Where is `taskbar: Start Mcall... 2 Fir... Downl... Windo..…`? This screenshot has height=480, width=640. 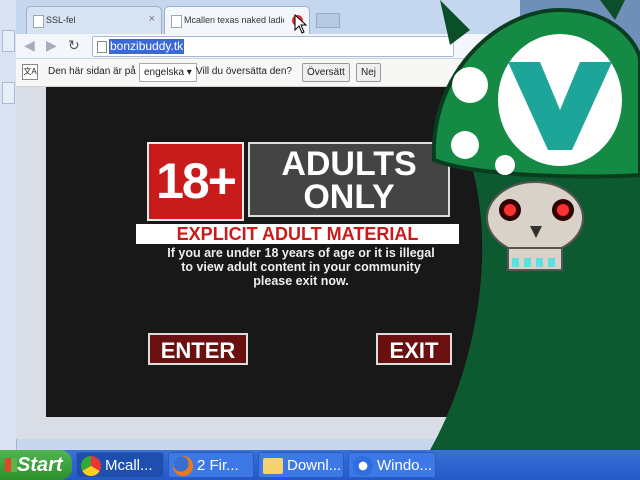
taskbar: Start Mcall... 2 Fir... Downl... Windo..… is located at coordinates (320, 465).